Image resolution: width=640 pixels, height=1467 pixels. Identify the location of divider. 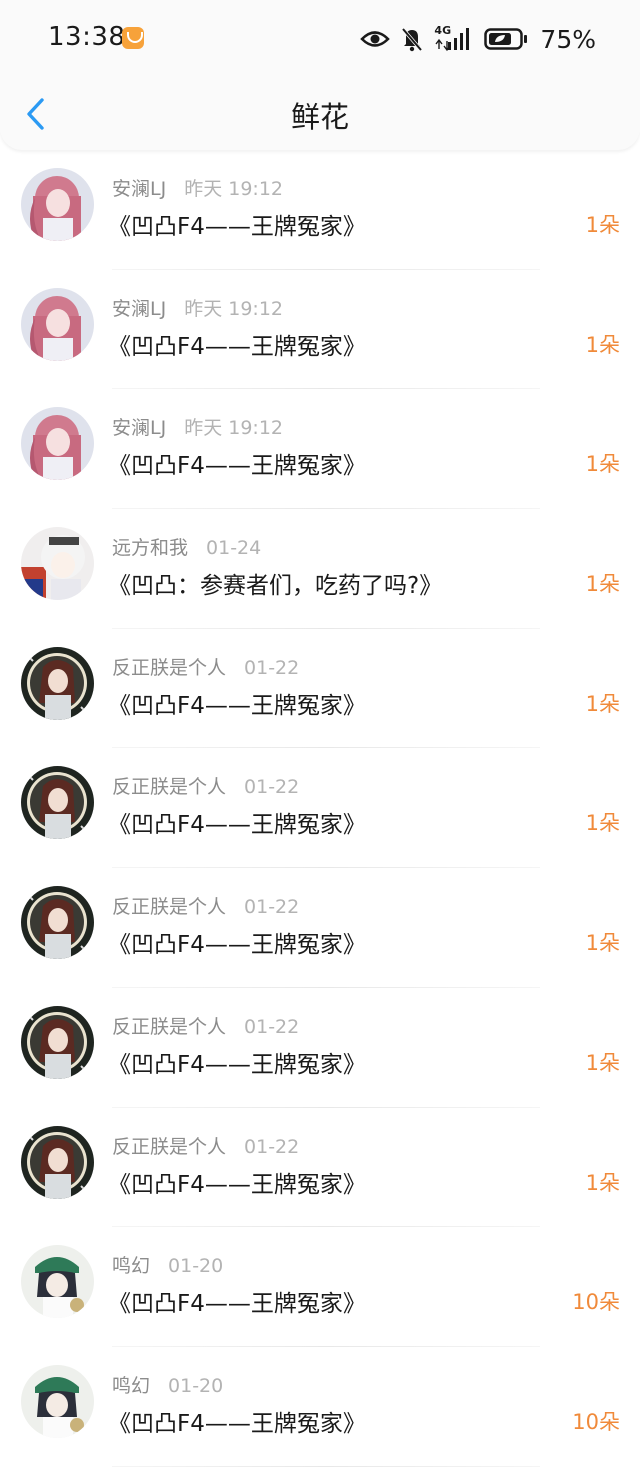
(326, 1466).